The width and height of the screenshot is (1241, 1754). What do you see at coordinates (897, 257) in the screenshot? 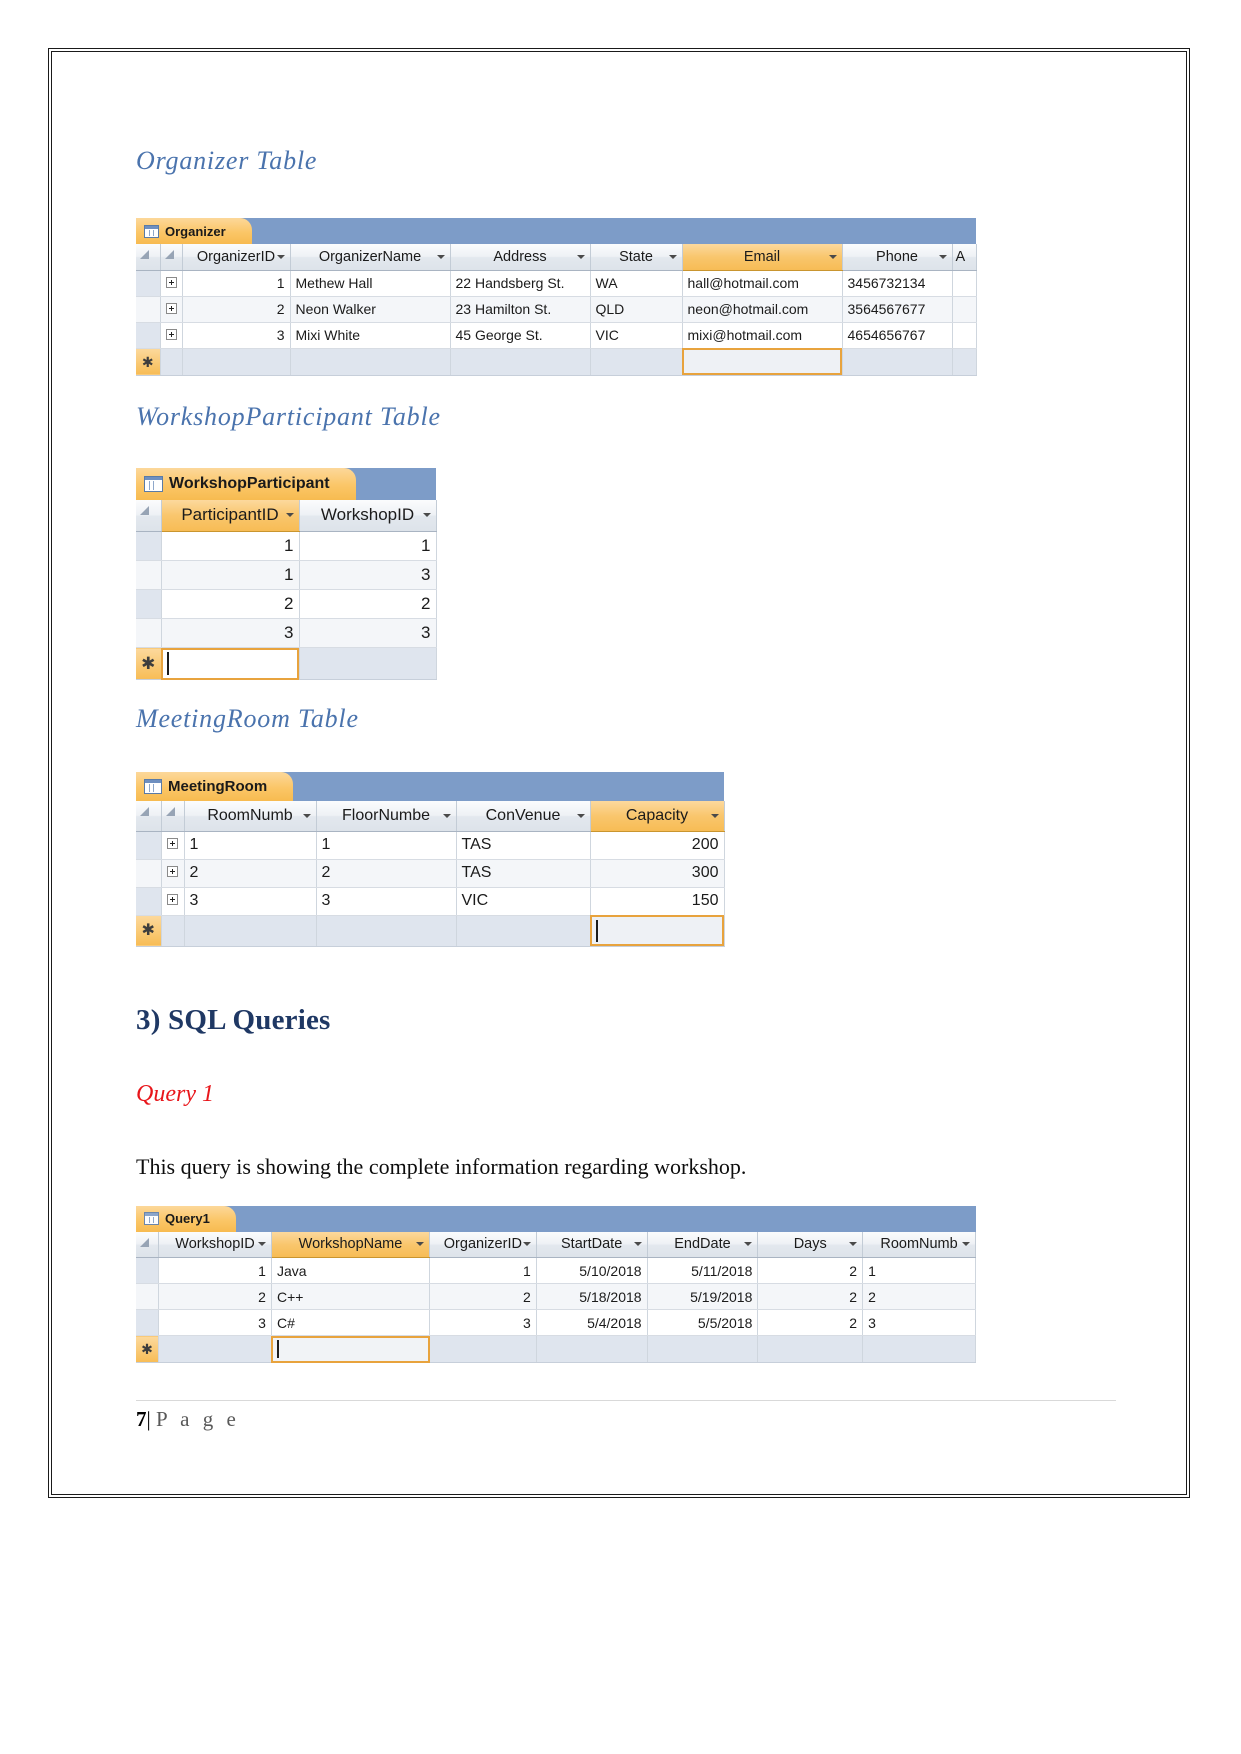
I see `col-header-phone: Phone` at bounding box center [897, 257].